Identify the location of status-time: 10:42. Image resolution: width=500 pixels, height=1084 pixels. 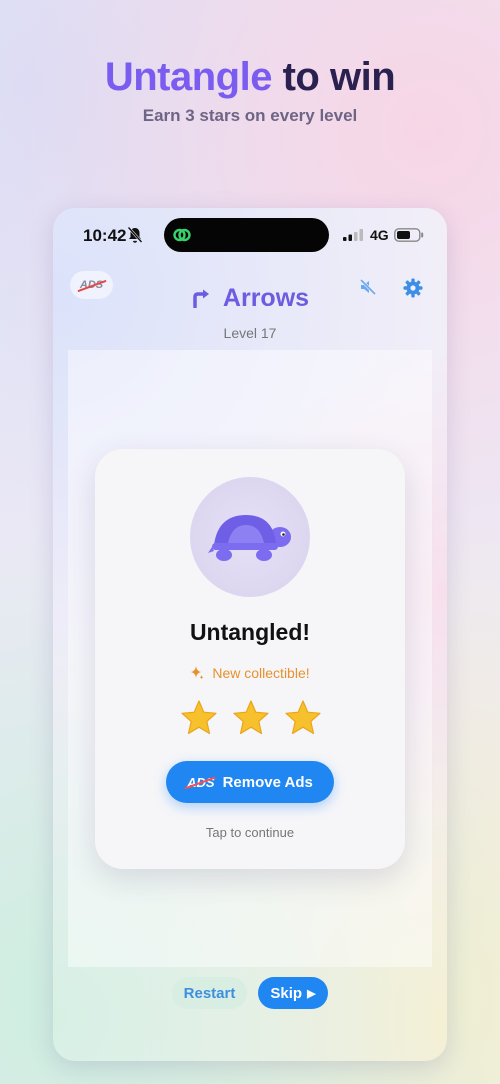
(105, 235).